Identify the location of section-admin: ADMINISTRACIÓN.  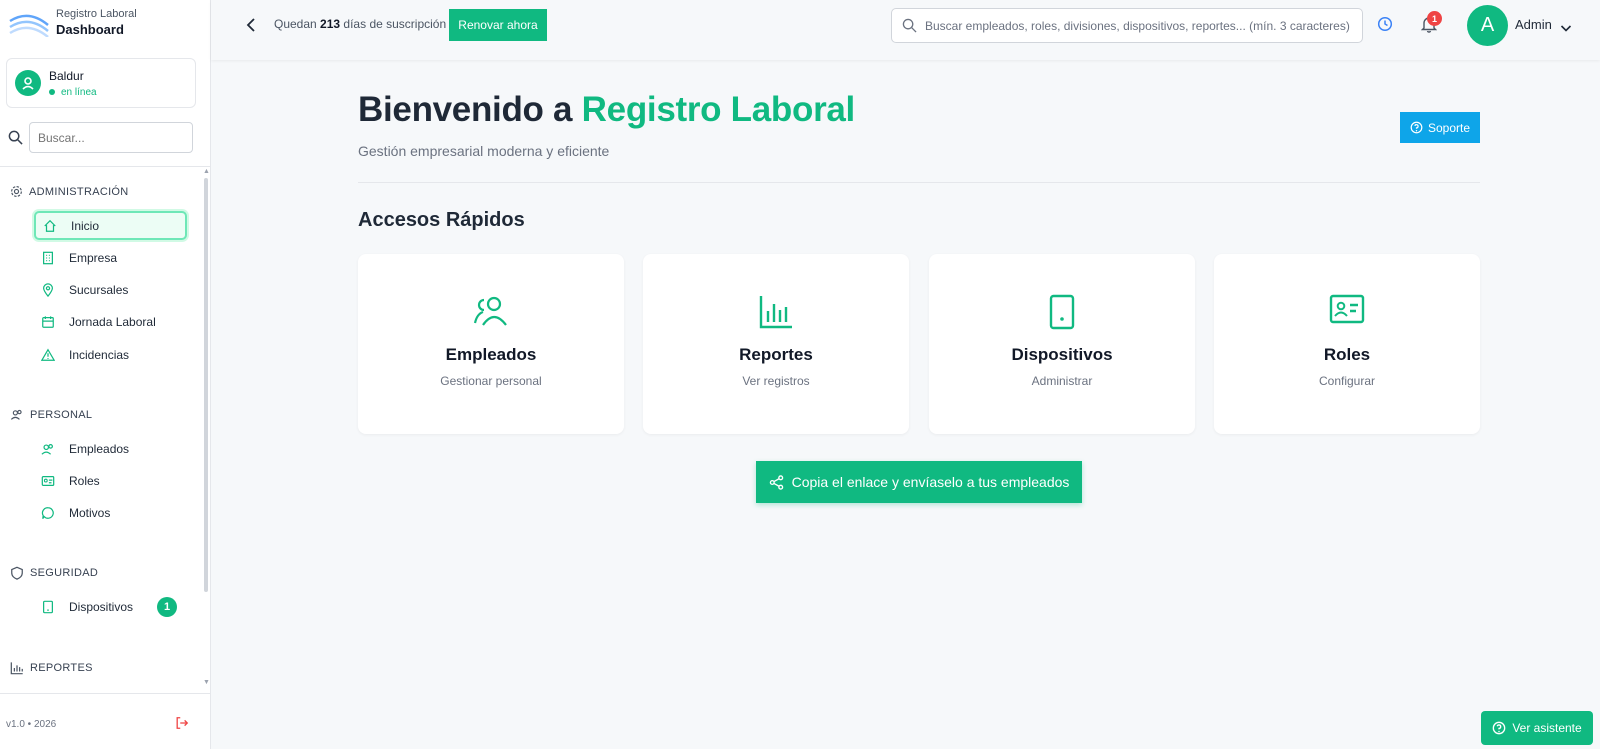
(69, 191).